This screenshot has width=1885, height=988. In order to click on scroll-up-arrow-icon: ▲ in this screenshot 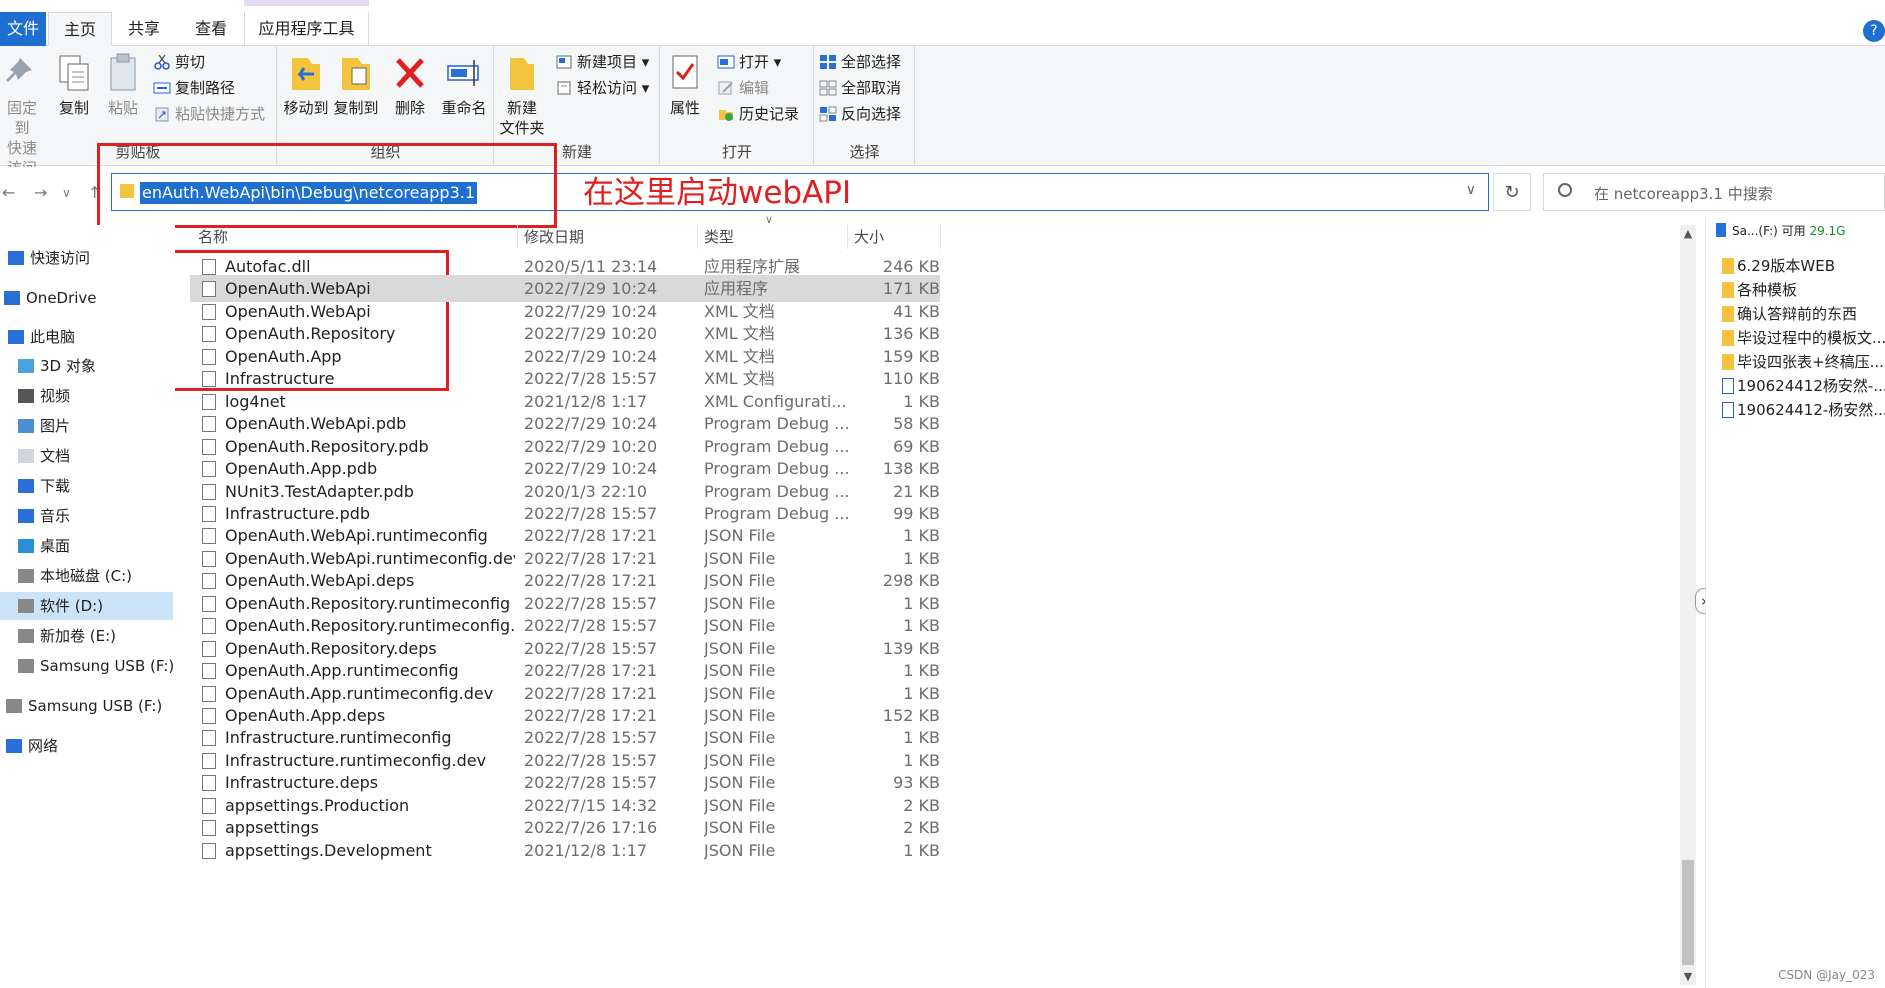, I will do `click(1688, 233)`.